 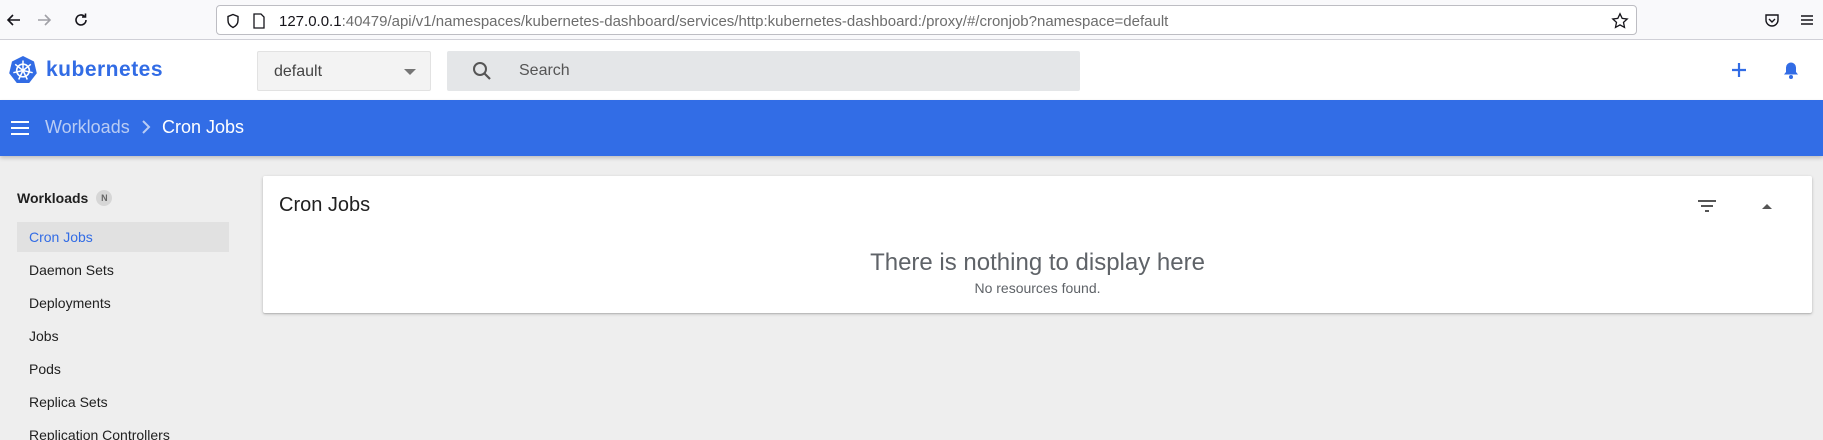 I want to click on sidebar-item-label: Replica Sets, so click(x=68, y=402).